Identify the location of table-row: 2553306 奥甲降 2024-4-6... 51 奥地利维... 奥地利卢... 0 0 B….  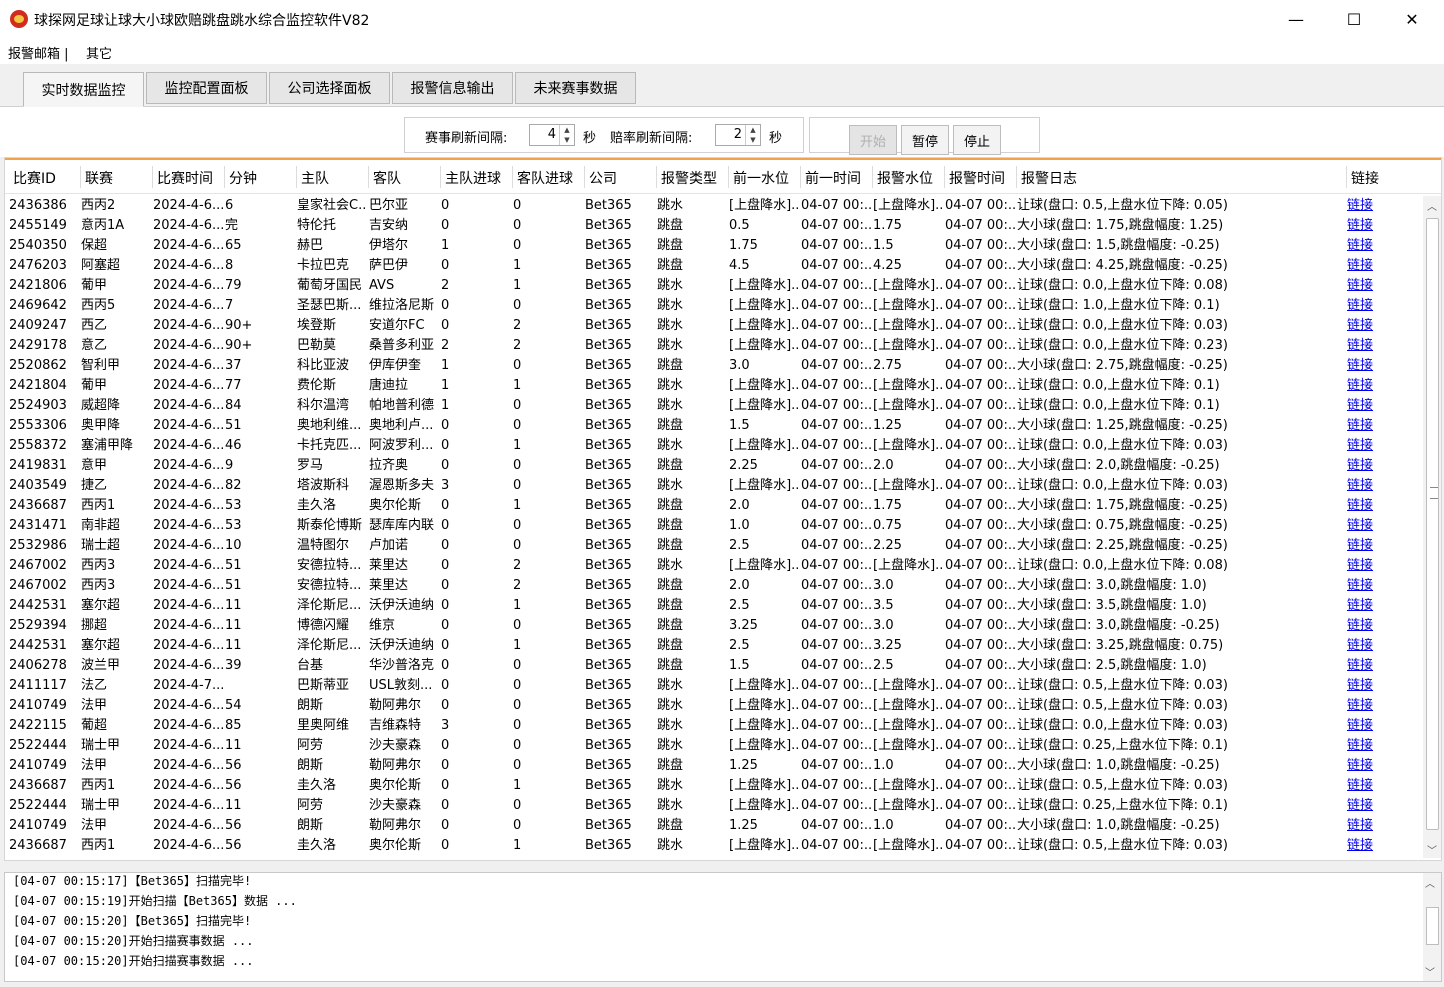
(713, 426).